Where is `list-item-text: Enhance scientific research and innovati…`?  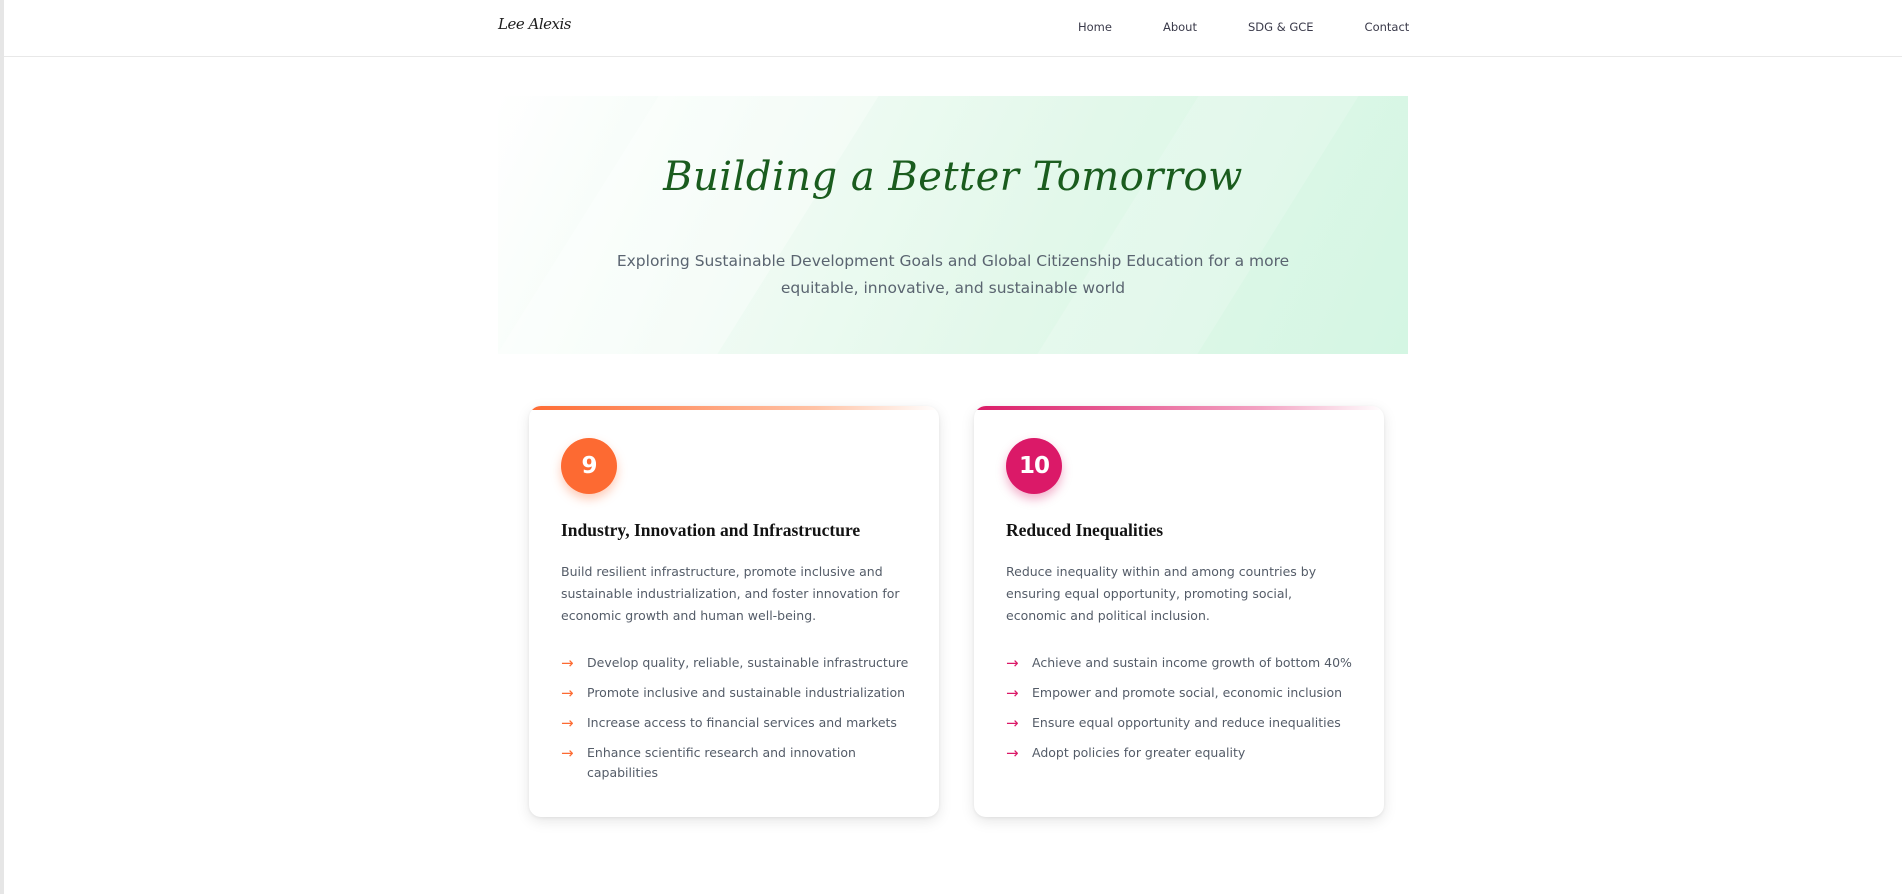
list-item-text: Enhance scientific research and innovati… is located at coordinates (721, 762).